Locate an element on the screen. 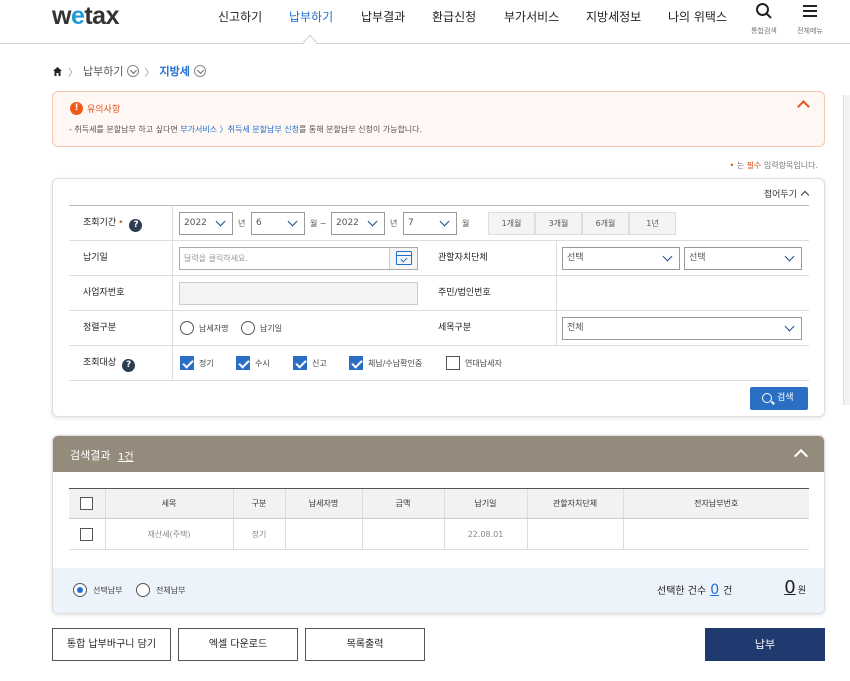 The height and width of the screenshot is (681, 850). authority-select-1: 선택 is located at coordinates (621, 258).